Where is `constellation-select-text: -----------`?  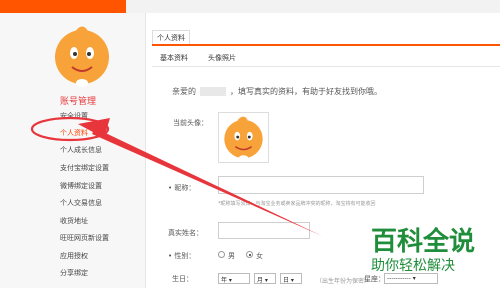 constellation-select-text: ----------- is located at coordinates (399, 278).